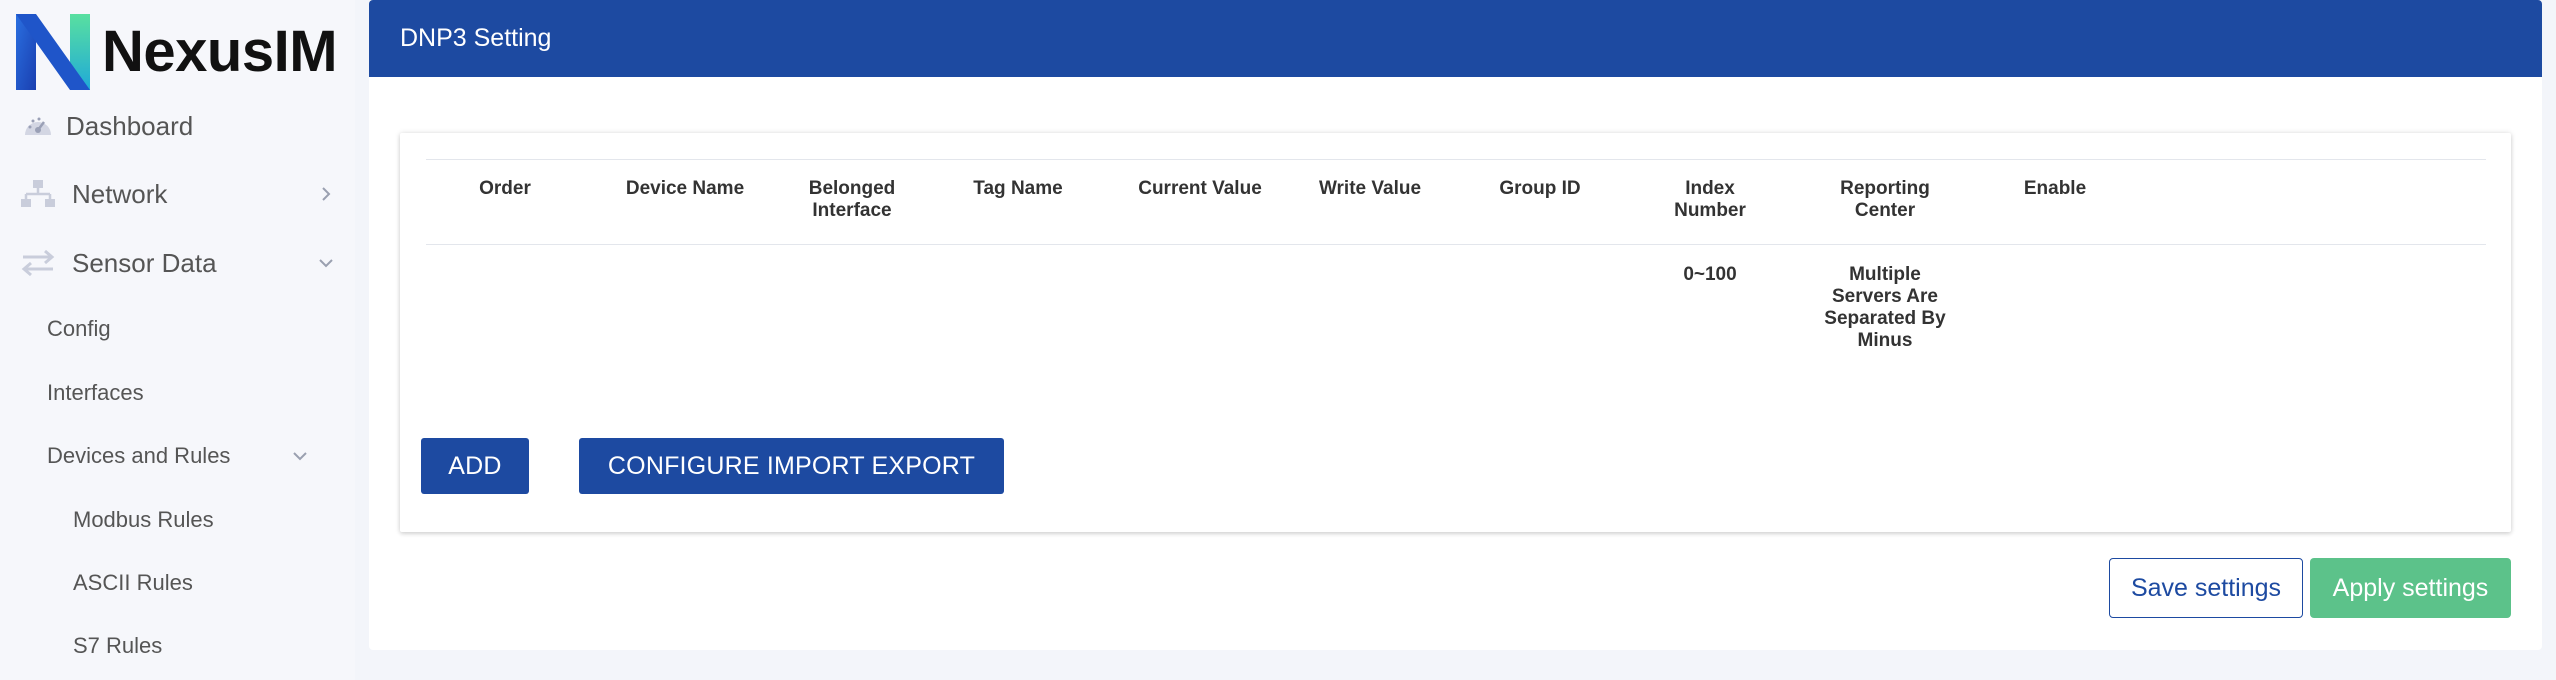  What do you see at coordinates (1456, 244) in the screenshot?
I see `table-header-divider` at bounding box center [1456, 244].